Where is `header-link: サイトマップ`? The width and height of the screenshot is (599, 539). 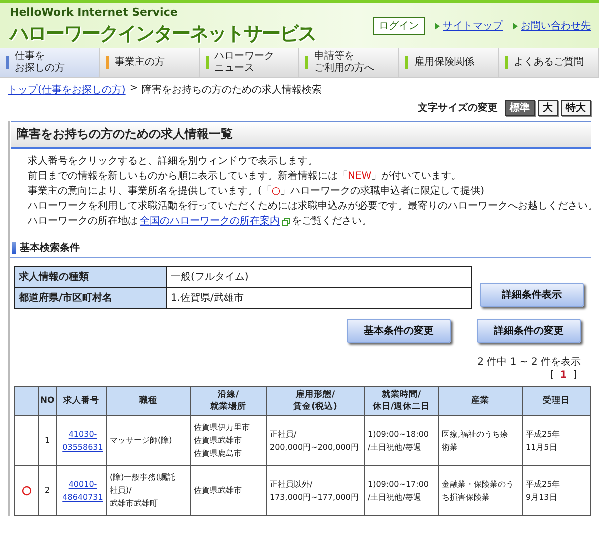 header-link: サイトマップ is located at coordinates (473, 26).